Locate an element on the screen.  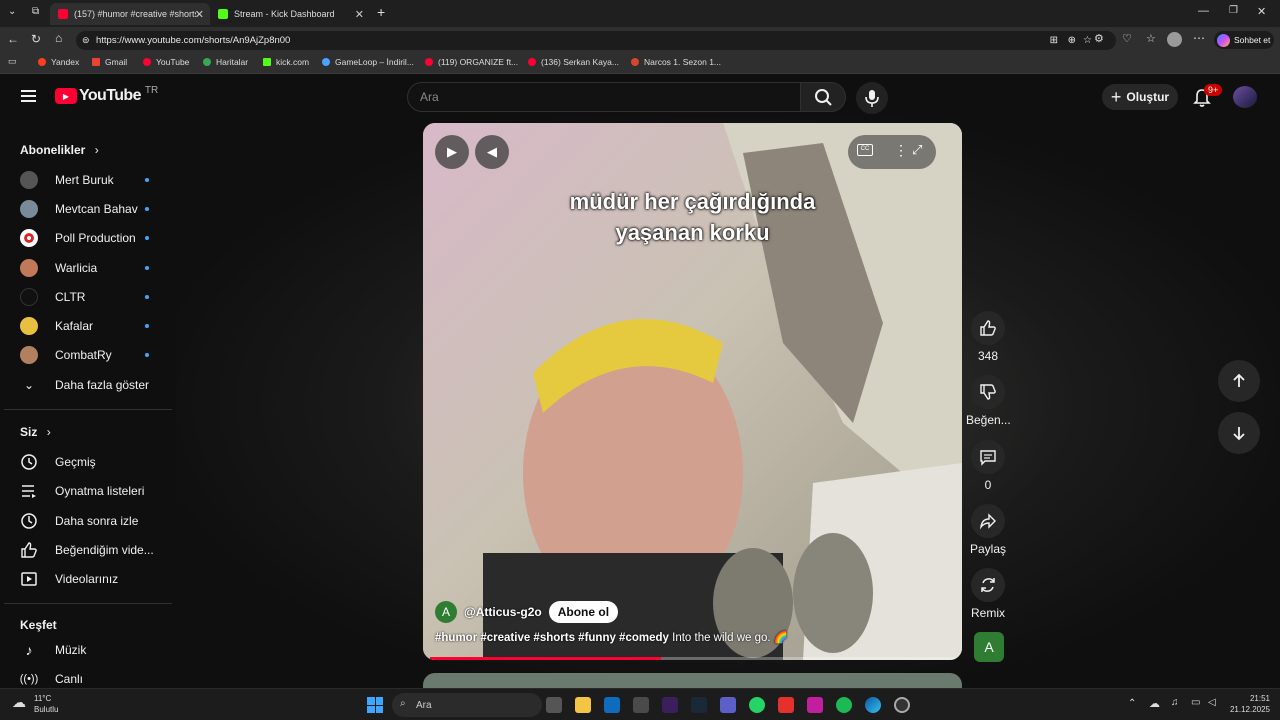
hashtags: #humor #creative #shorts #funny #comedy is located at coordinates (552, 638).